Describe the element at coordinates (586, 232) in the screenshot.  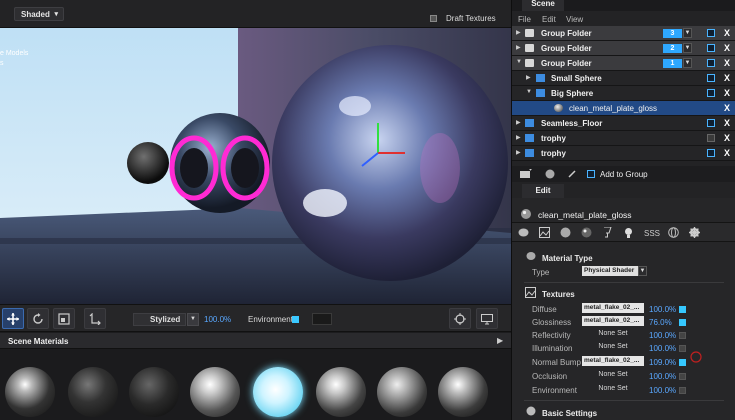
I see `metal-ball-icon` at that location.